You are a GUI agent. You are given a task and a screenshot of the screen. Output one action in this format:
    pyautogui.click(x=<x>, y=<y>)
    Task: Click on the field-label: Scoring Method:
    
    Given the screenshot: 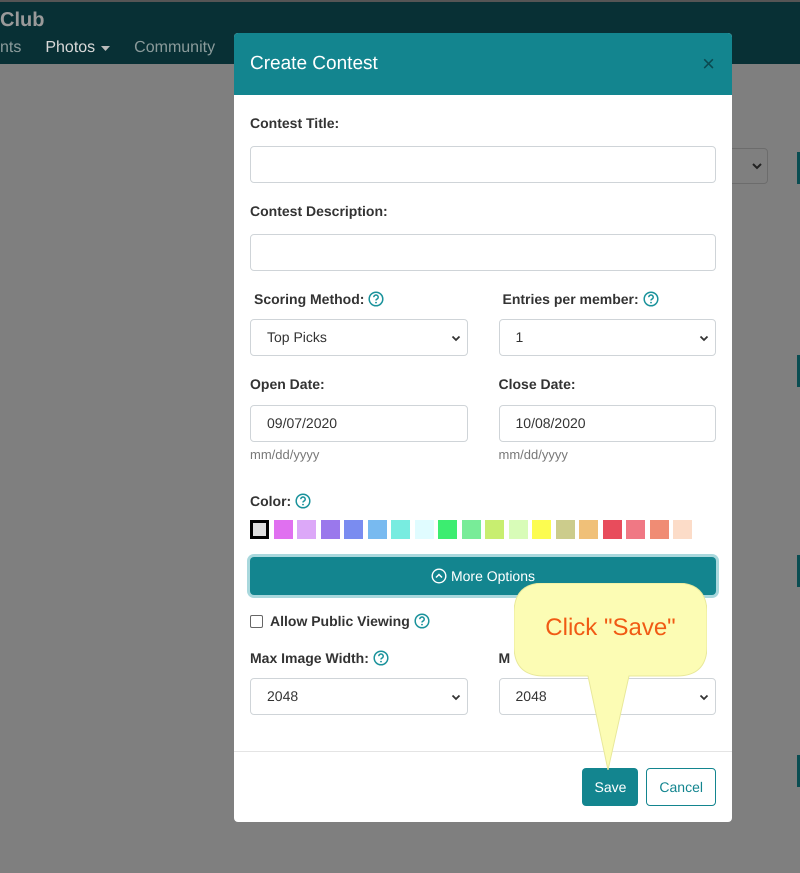 What is the action you would take?
    pyautogui.click(x=309, y=299)
    